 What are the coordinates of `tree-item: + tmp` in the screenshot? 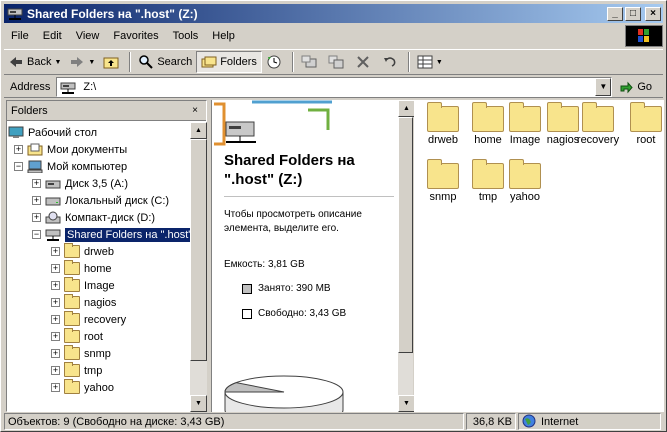 It's located at (76, 370).